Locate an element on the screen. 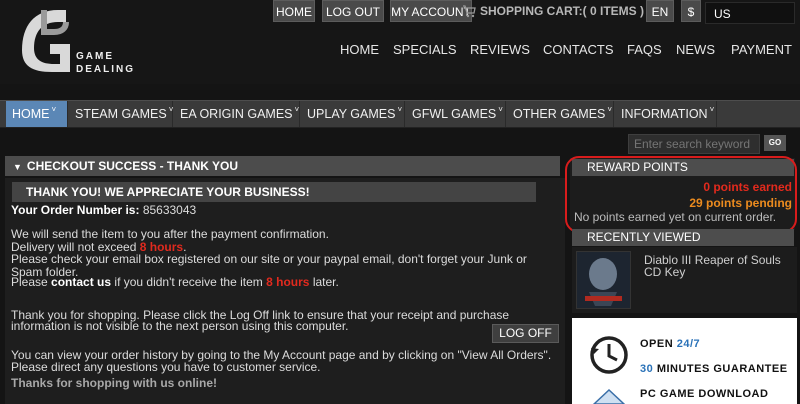  menu-other-games: OTHER GAMES ˅ is located at coordinates (560, 114).